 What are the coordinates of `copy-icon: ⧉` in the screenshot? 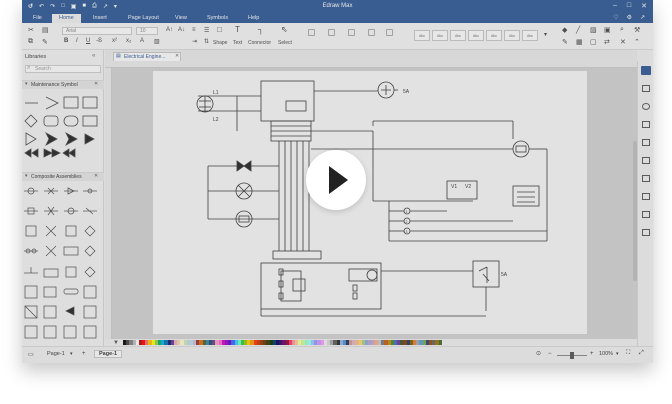 It's located at (30, 42).